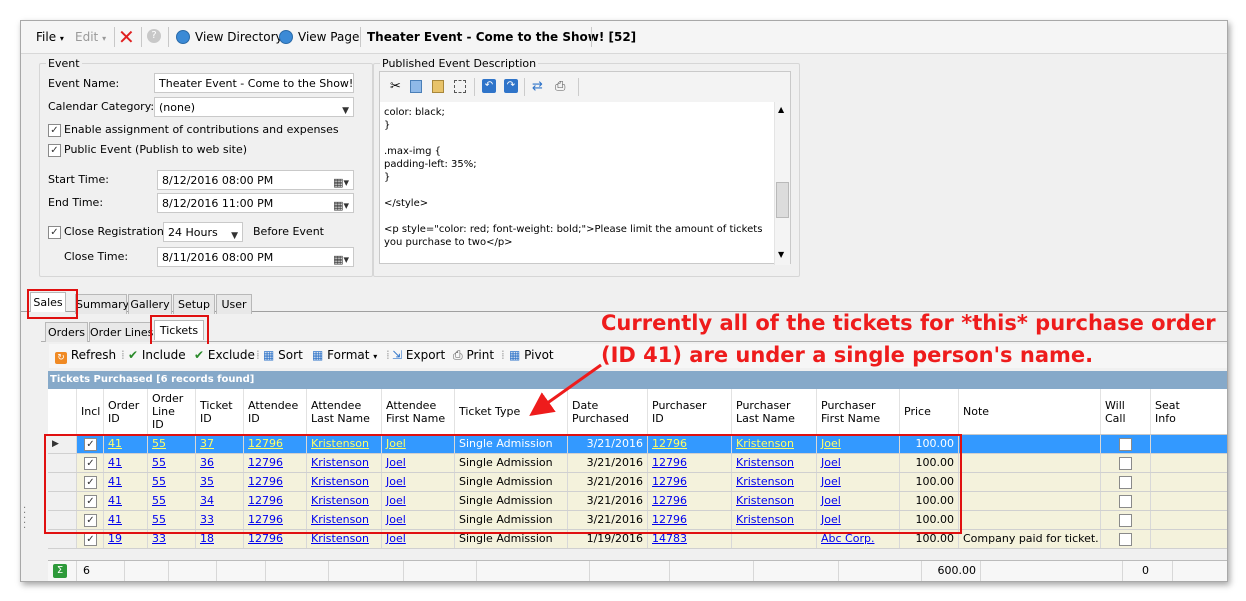 This screenshot has height=601, width=1246. I want to click on editor-toolbar: ✂ ↶ ↷ ⇄ ⎙, so click(585, 87).